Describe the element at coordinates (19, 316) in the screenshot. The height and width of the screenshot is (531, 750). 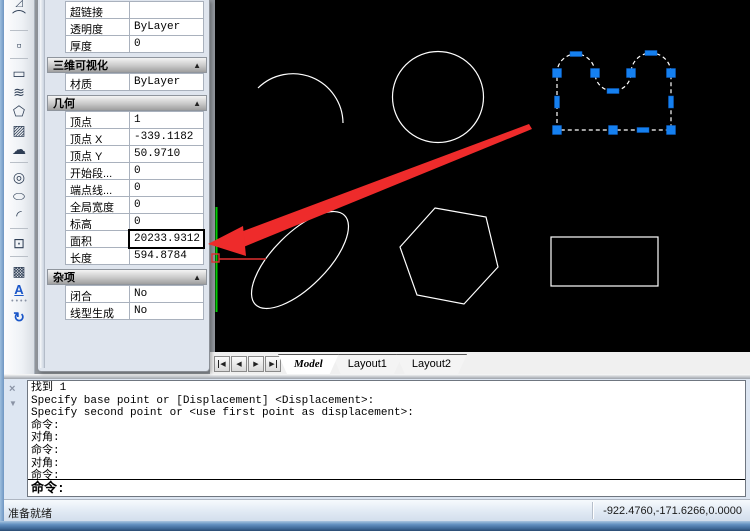
I see `regen-icon: ↻` at that location.